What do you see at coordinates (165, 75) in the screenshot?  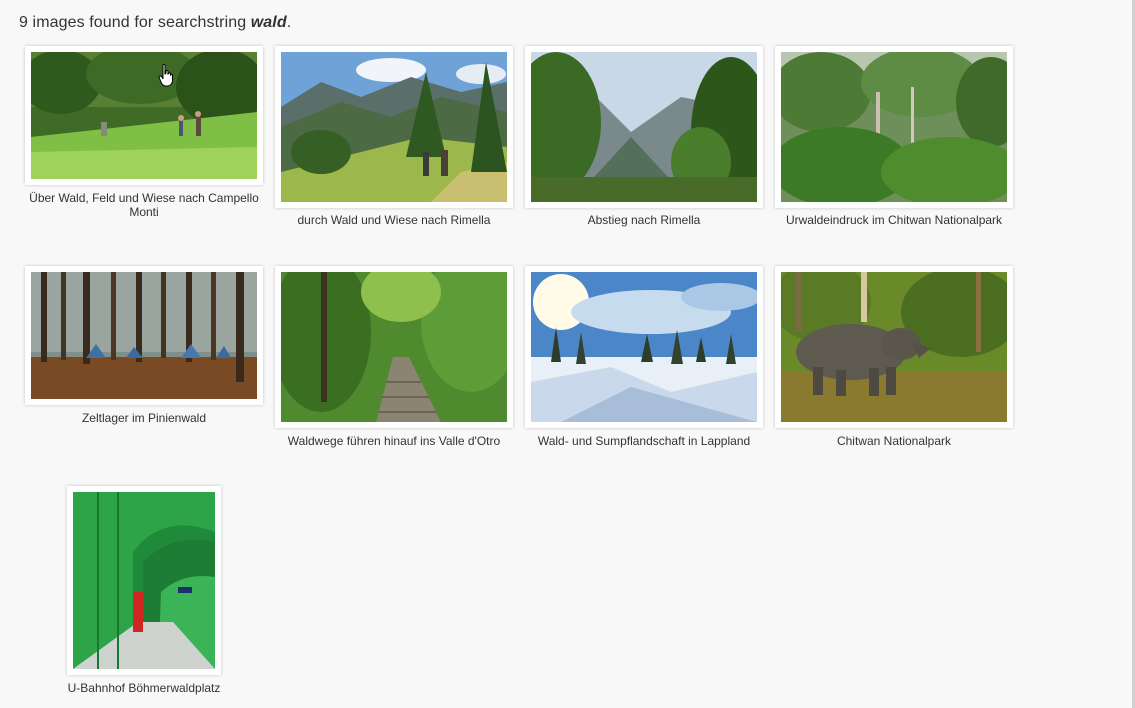 I see `hand-cursor-icon` at bounding box center [165, 75].